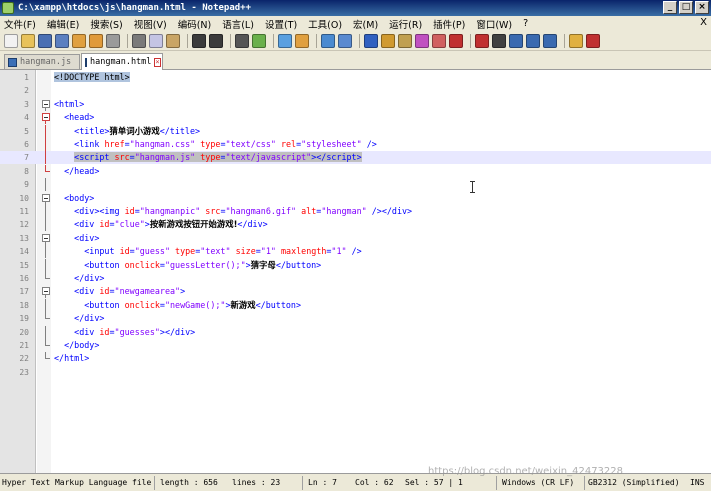 This screenshot has width=711, height=491. What do you see at coordinates (355, 118) in the screenshot?
I see `code-line: 4 <head>` at bounding box center [355, 118].